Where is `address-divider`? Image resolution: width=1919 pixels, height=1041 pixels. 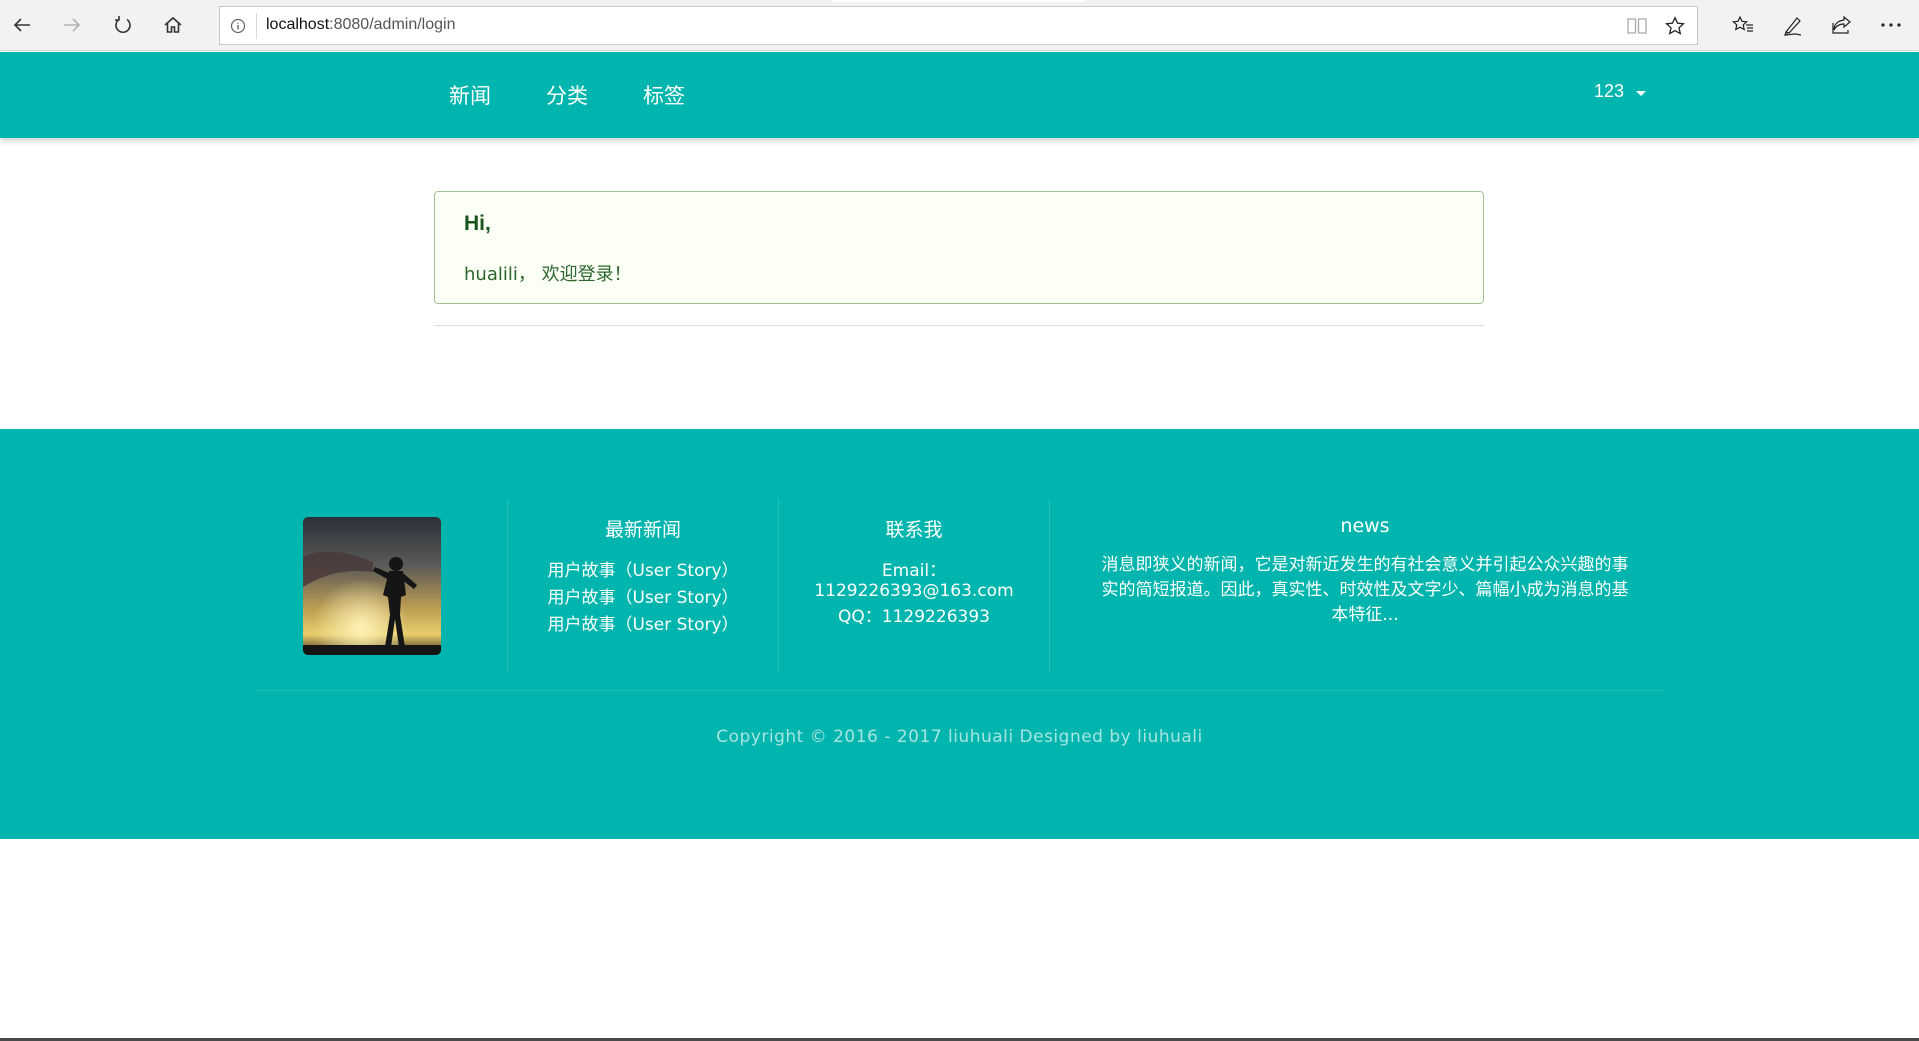
address-divider is located at coordinates (256, 26).